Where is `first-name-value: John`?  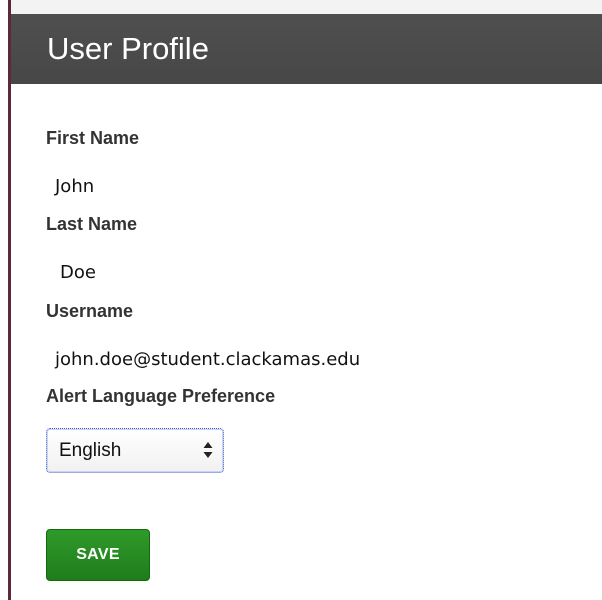 first-name-value: John is located at coordinates (75, 186).